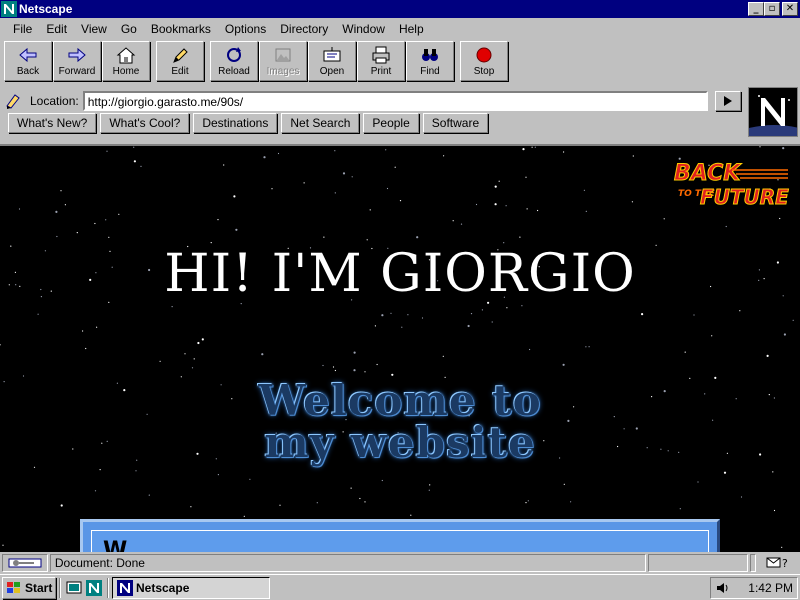 This screenshot has width=800, height=600. What do you see at coordinates (235, 123) in the screenshot?
I see `destinations-button: Destinations` at bounding box center [235, 123].